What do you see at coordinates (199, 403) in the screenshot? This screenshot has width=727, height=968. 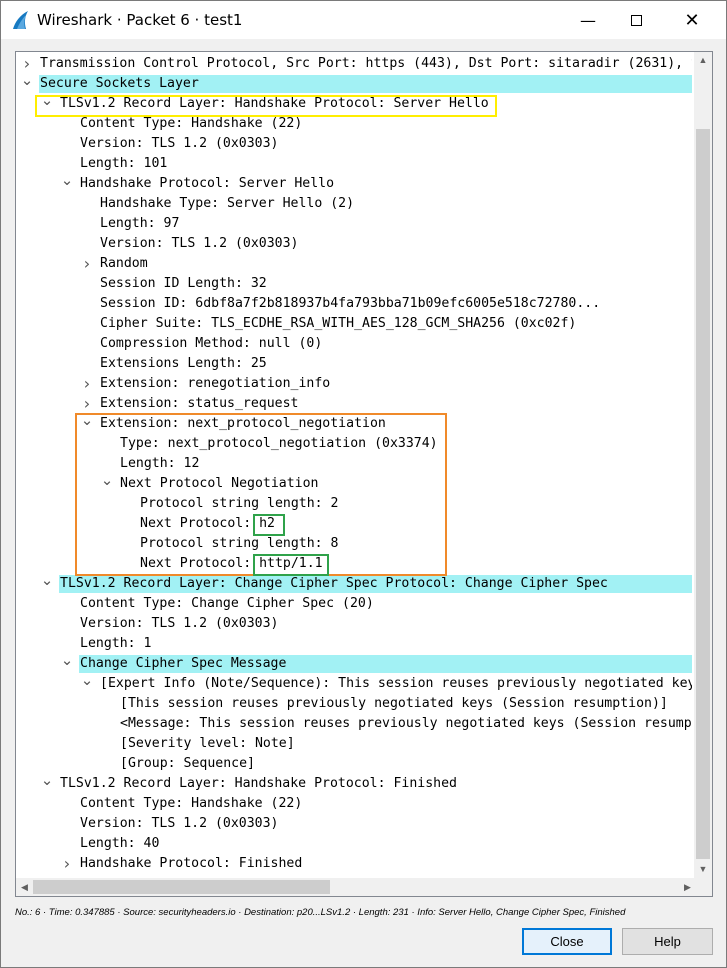 I see `tree-row-label: Extension: status_request` at bounding box center [199, 403].